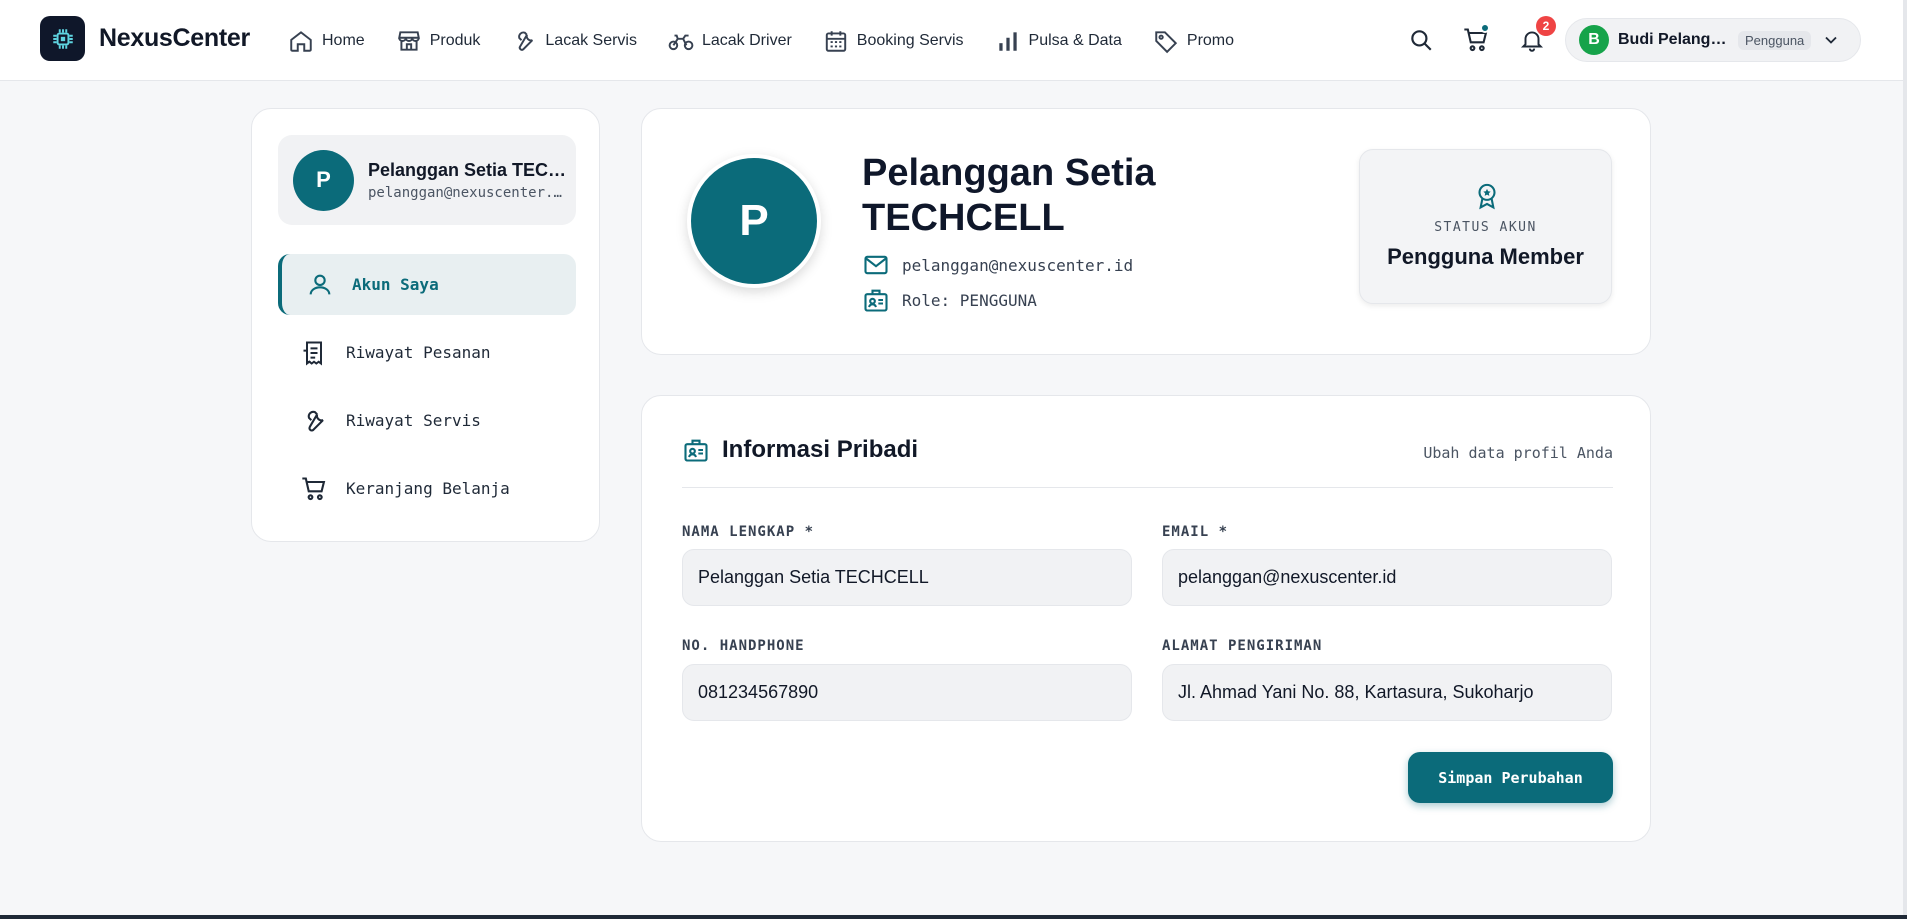 This screenshot has width=1907, height=919. I want to click on user-icon, so click(329, 285).